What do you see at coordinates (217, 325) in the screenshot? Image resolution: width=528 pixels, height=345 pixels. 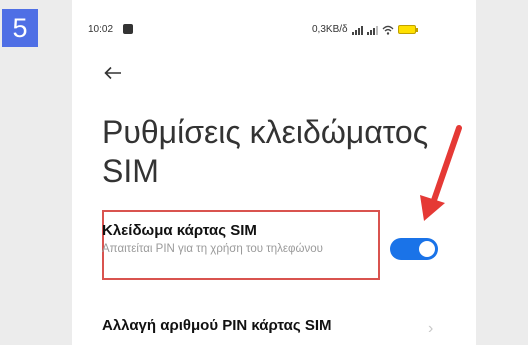 I see `change-pin-title: Αλλαγή αριθμού PIN κάρτας SIM` at bounding box center [217, 325].